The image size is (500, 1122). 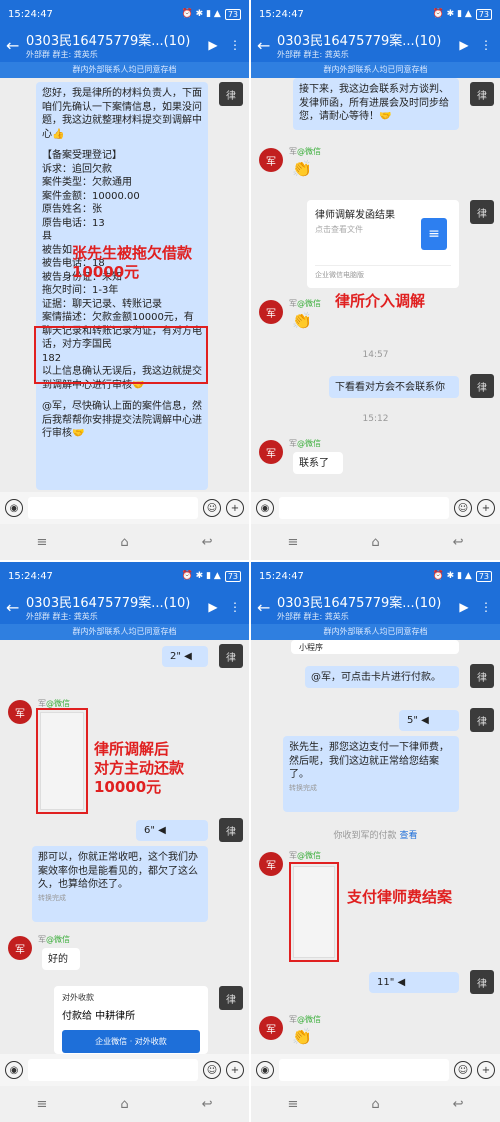 What do you see at coordinates (380, 301) in the screenshot?
I see `annotation-label: 律所介入调解` at bounding box center [380, 301].